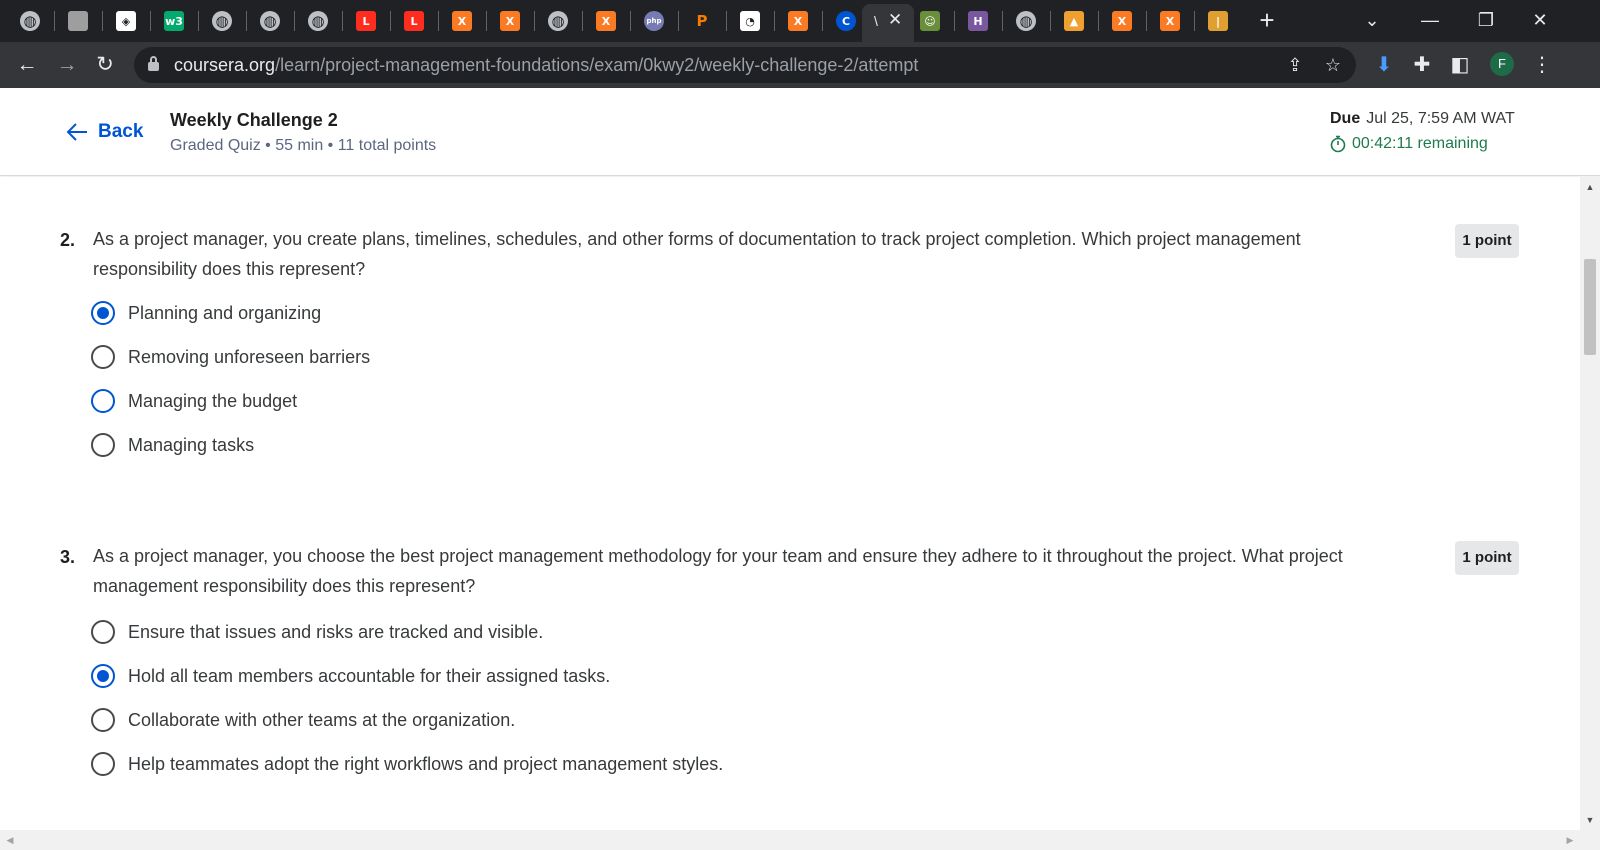 The height and width of the screenshot is (850, 1600). What do you see at coordinates (1430, 20) in the screenshot?
I see `minimize-button: —` at bounding box center [1430, 20].